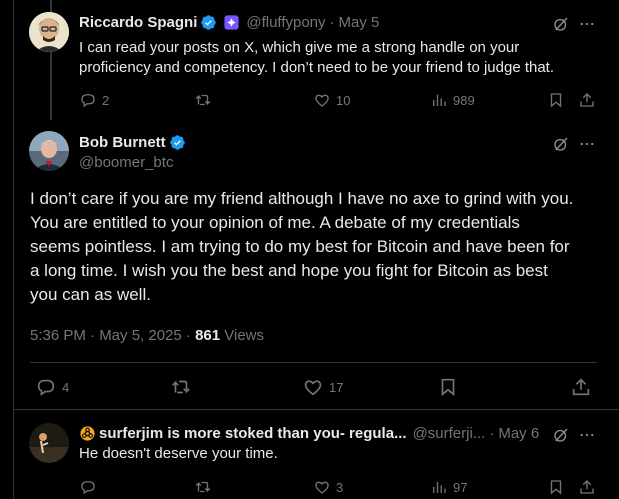 The width and height of the screenshot is (619, 499). Describe the element at coordinates (359, 22) in the screenshot. I see `post-date: May 5` at that location.